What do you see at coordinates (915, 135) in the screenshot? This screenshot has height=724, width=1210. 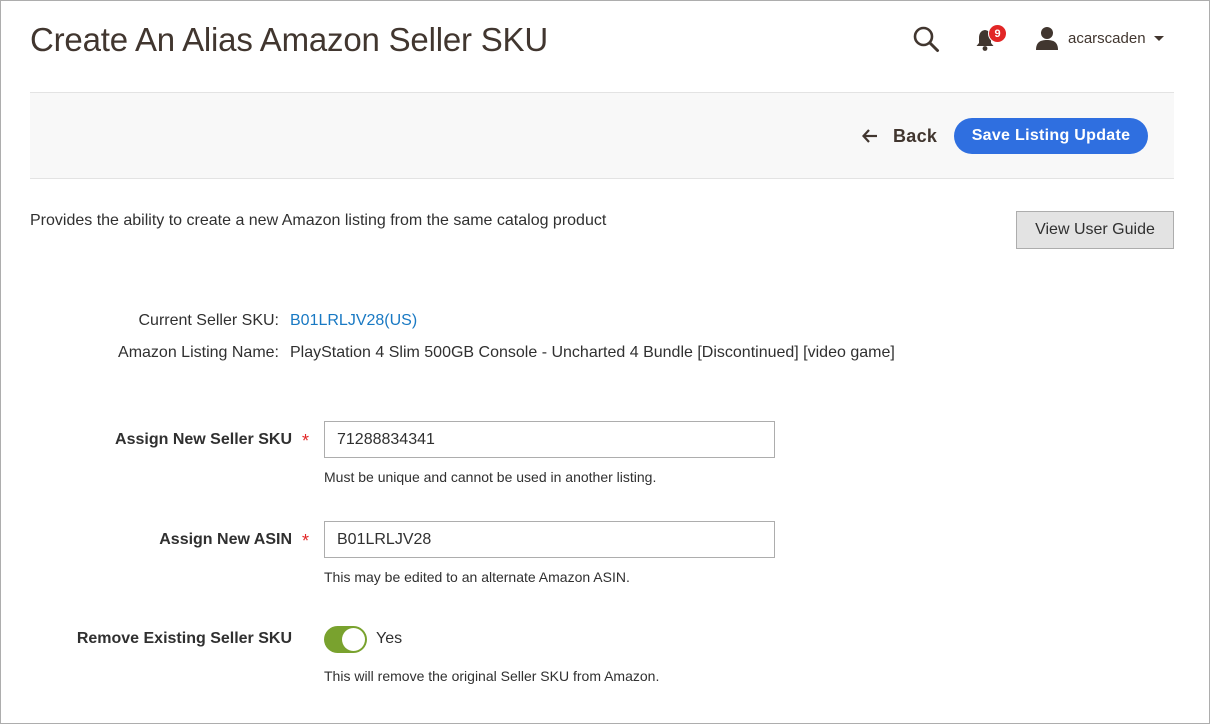 I see `back-label: Back` at bounding box center [915, 135].